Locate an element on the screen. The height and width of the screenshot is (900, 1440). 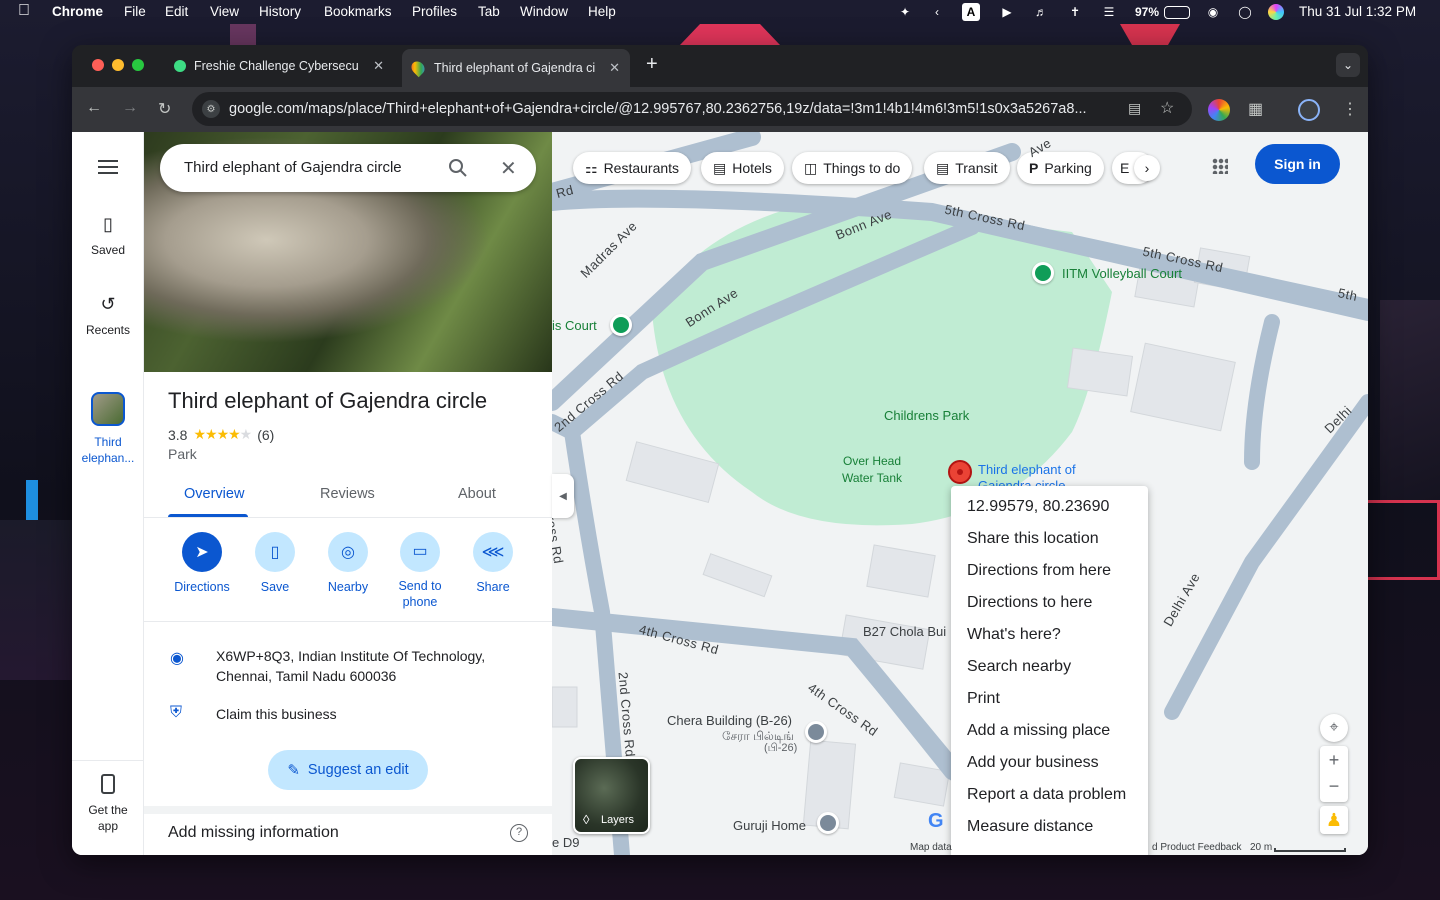
menu-tab: Tab is located at coordinates (489, 11).